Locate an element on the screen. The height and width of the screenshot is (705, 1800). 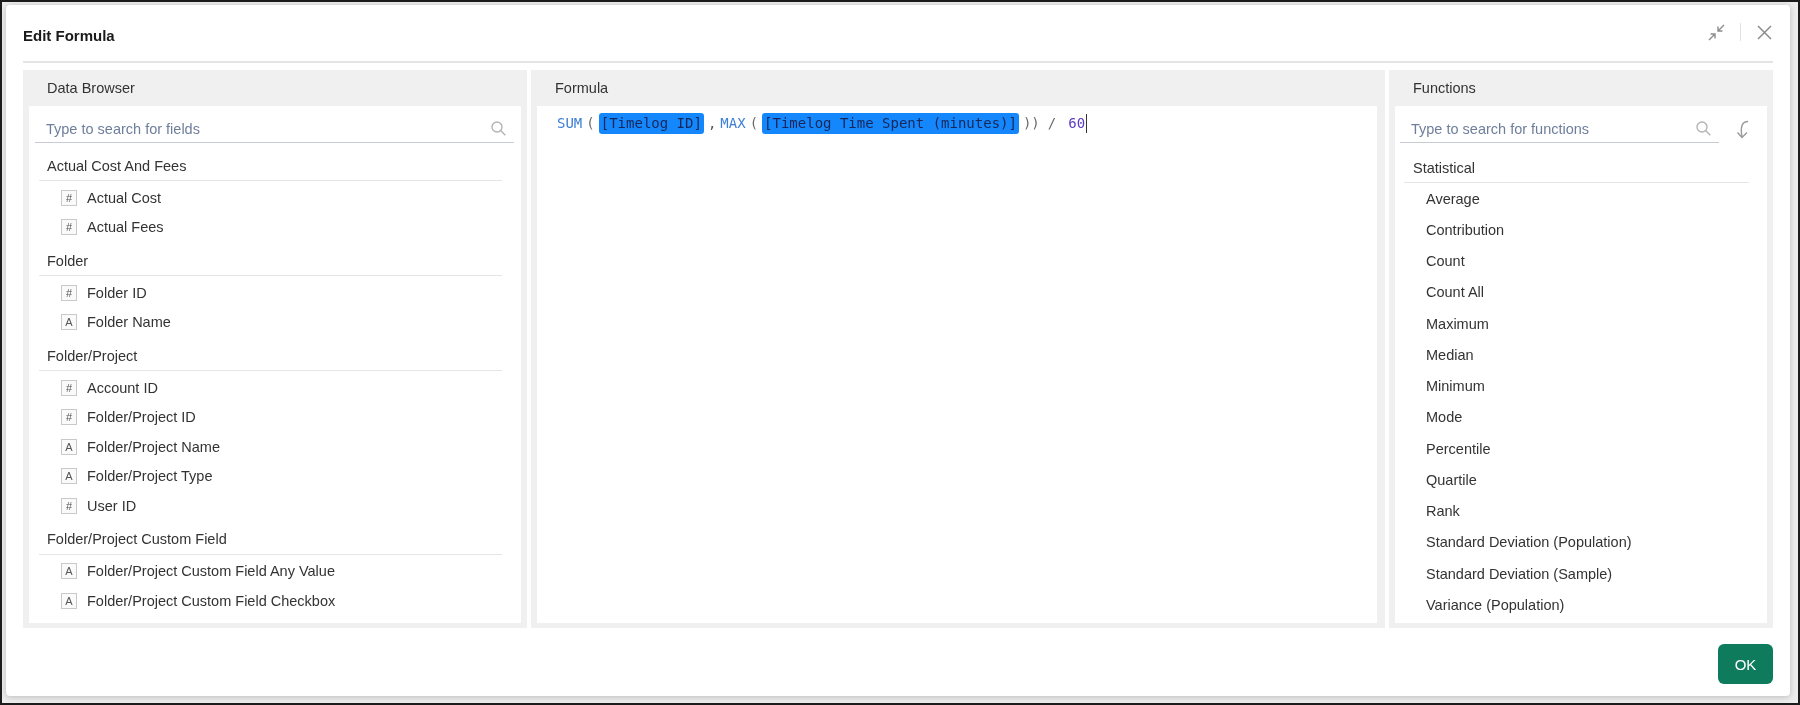
function-item: Maximum is located at coordinates (1581, 324).